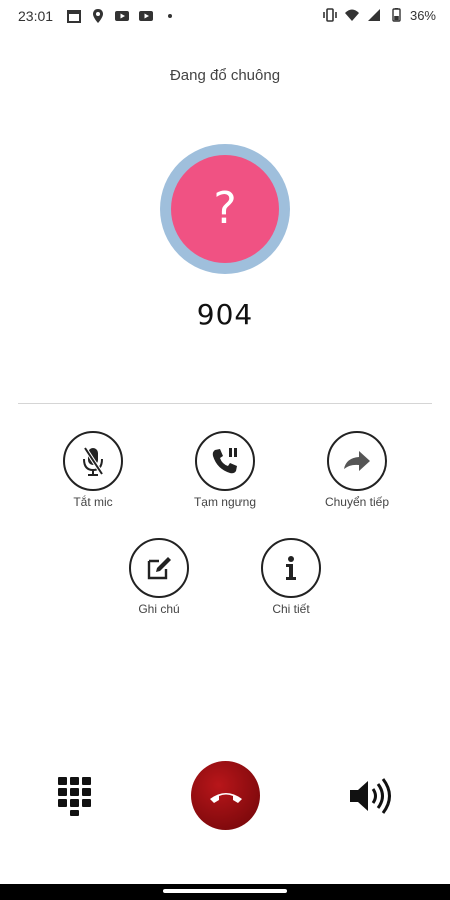  Describe the element at coordinates (330, 15) in the screenshot. I see `vibrate-icon` at that location.